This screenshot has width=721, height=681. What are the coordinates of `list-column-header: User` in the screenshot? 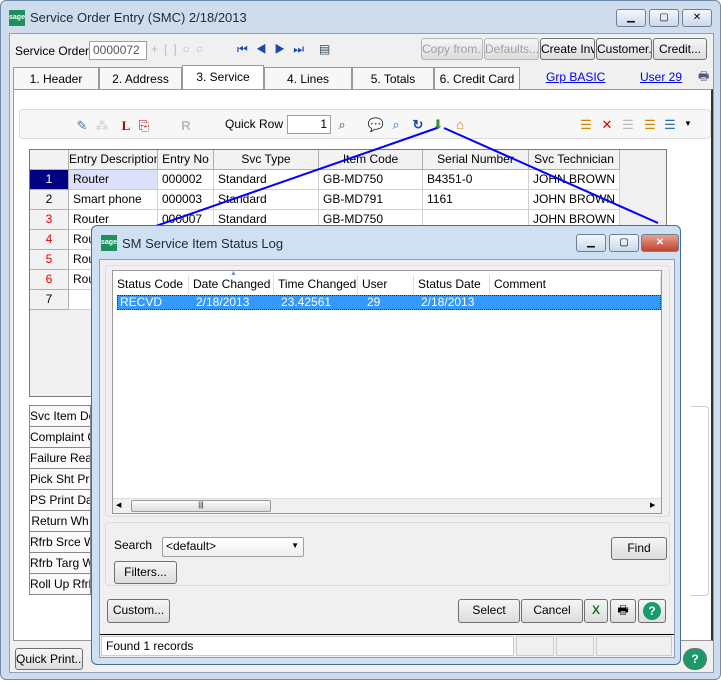 It's located at (386, 284).